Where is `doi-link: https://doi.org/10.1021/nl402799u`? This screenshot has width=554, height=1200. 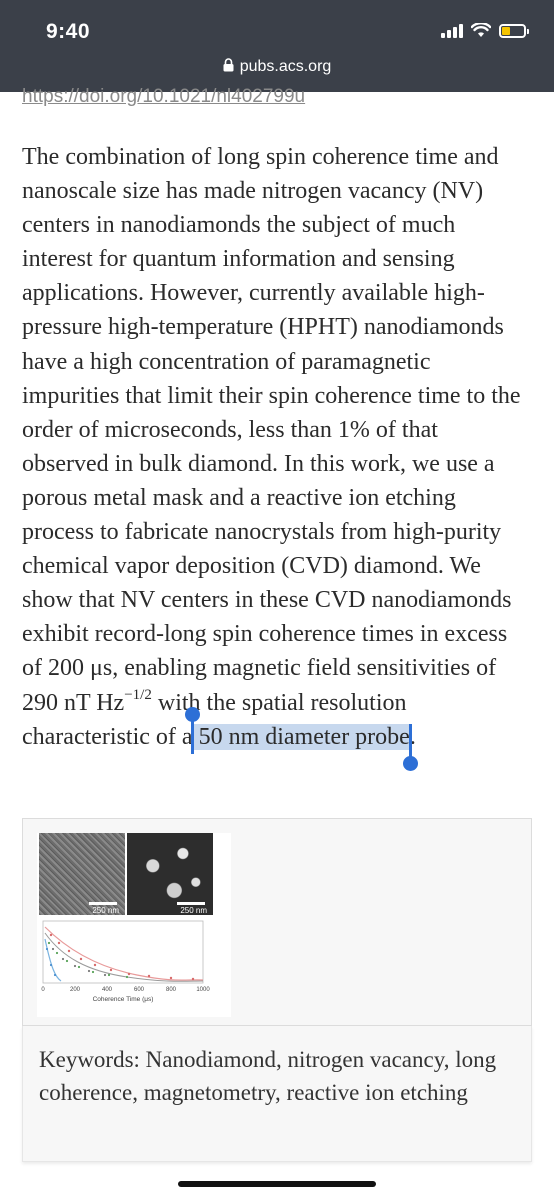 doi-link: https://doi.org/10.1021/nl402799u is located at coordinates (163, 97).